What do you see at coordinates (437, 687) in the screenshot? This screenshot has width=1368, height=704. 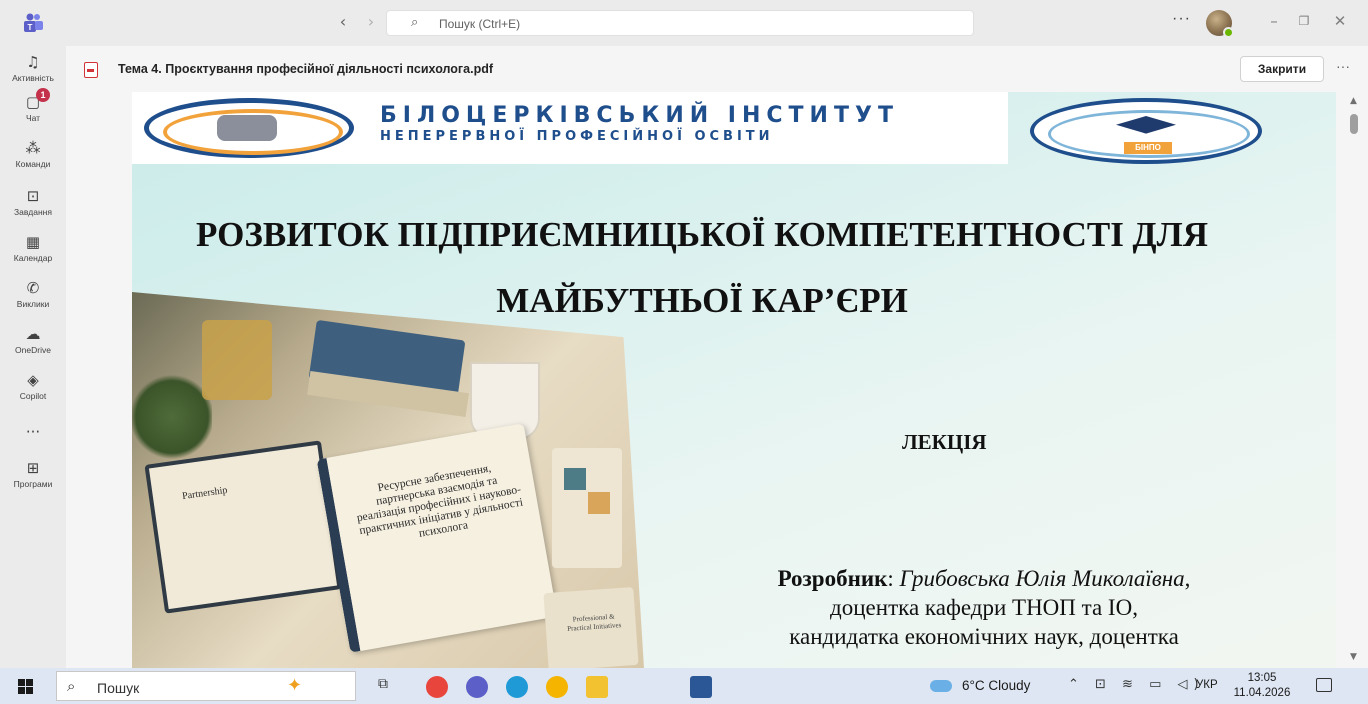 I see `chrome-icon` at bounding box center [437, 687].